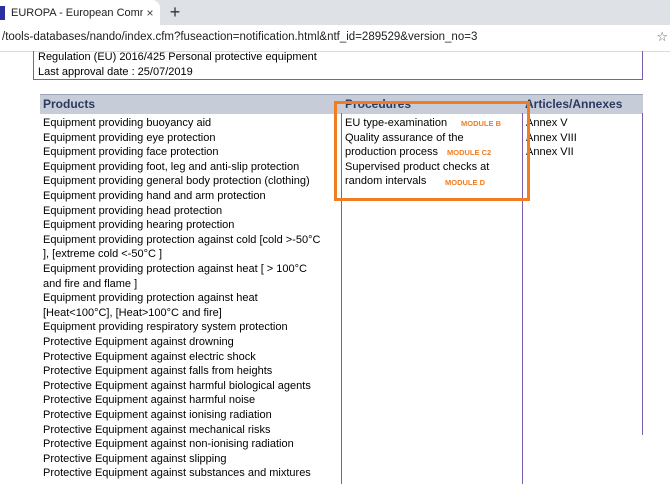 This screenshot has width=670, height=484. I want to click on product-row: ], [extreme cold <-50°C ], so click(103, 254).